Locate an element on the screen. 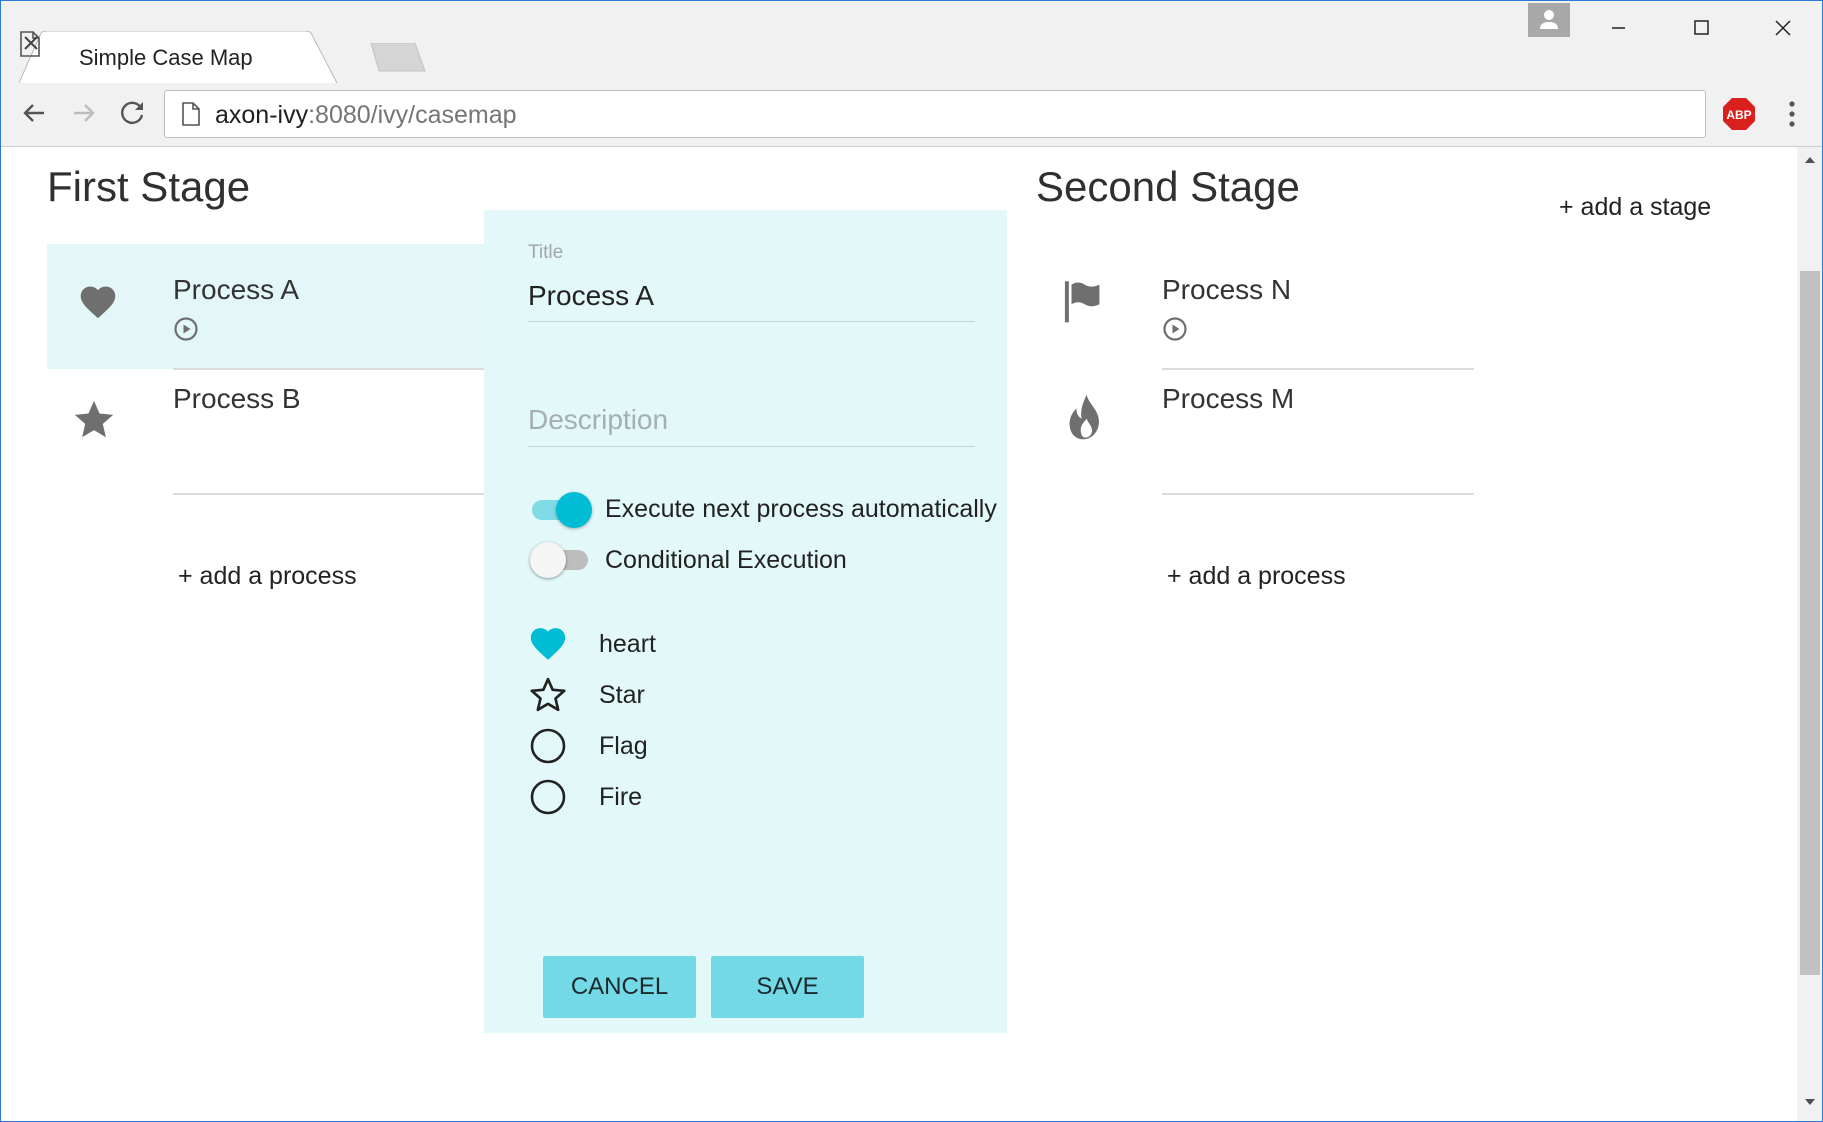  stage-title: First Stage is located at coordinates (149, 186).